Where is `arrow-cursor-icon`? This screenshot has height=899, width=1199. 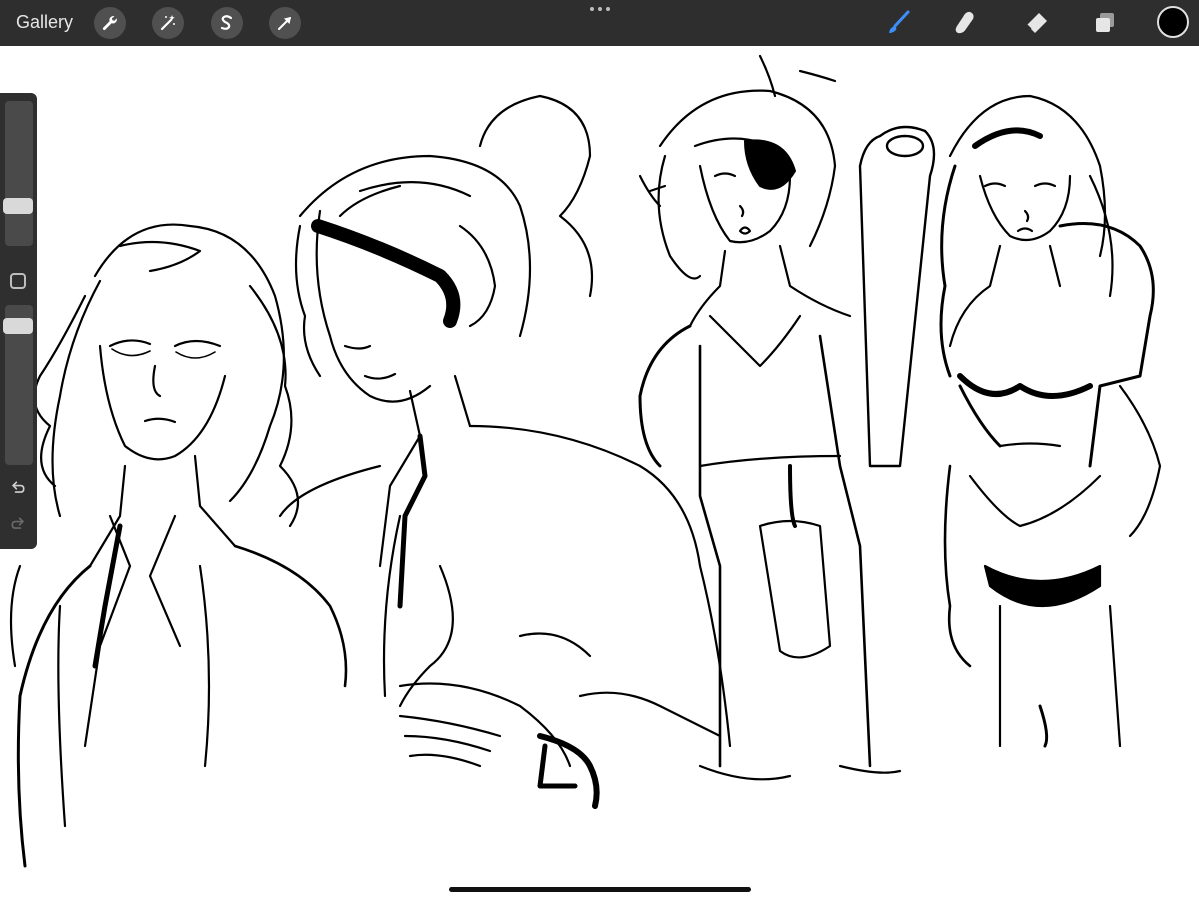 arrow-cursor-icon is located at coordinates (284, 23).